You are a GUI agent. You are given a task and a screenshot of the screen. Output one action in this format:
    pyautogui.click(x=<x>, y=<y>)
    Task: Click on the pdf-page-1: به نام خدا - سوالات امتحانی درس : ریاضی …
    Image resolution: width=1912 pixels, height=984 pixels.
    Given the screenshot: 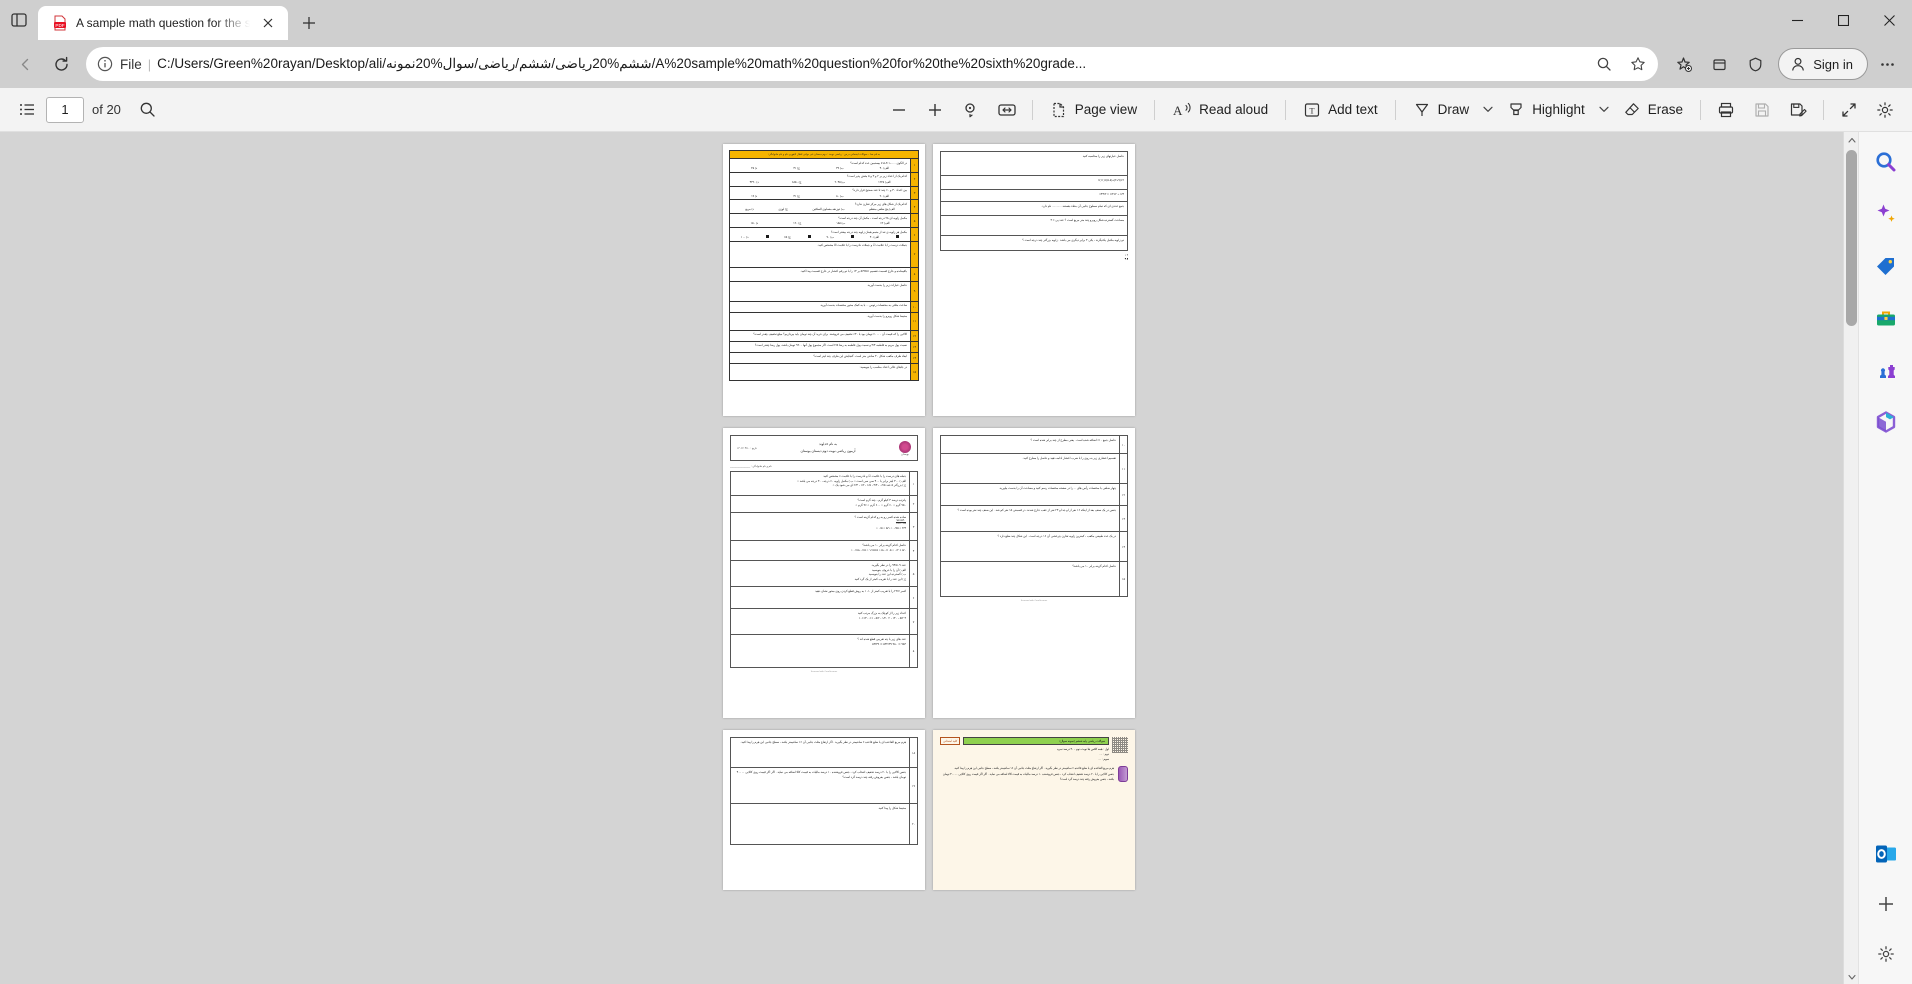 What is the action you would take?
    pyautogui.click(x=824, y=280)
    